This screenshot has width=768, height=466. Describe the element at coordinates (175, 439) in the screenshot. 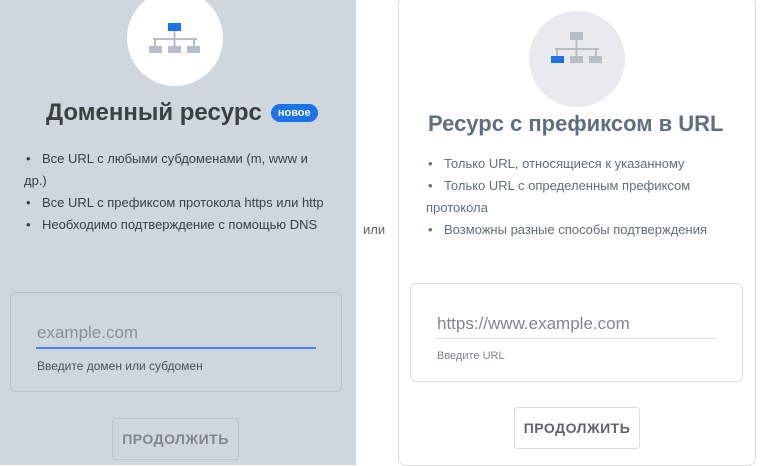

I see `domain-continue-button: ПРОДОЛЖИТЬ` at that location.